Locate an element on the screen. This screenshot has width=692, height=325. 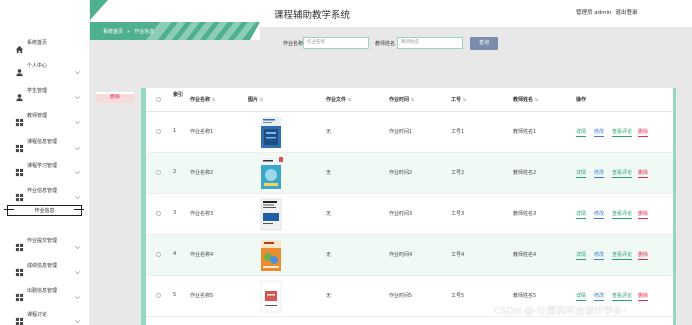
delete-button: 删除 is located at coordinates (115, 97).